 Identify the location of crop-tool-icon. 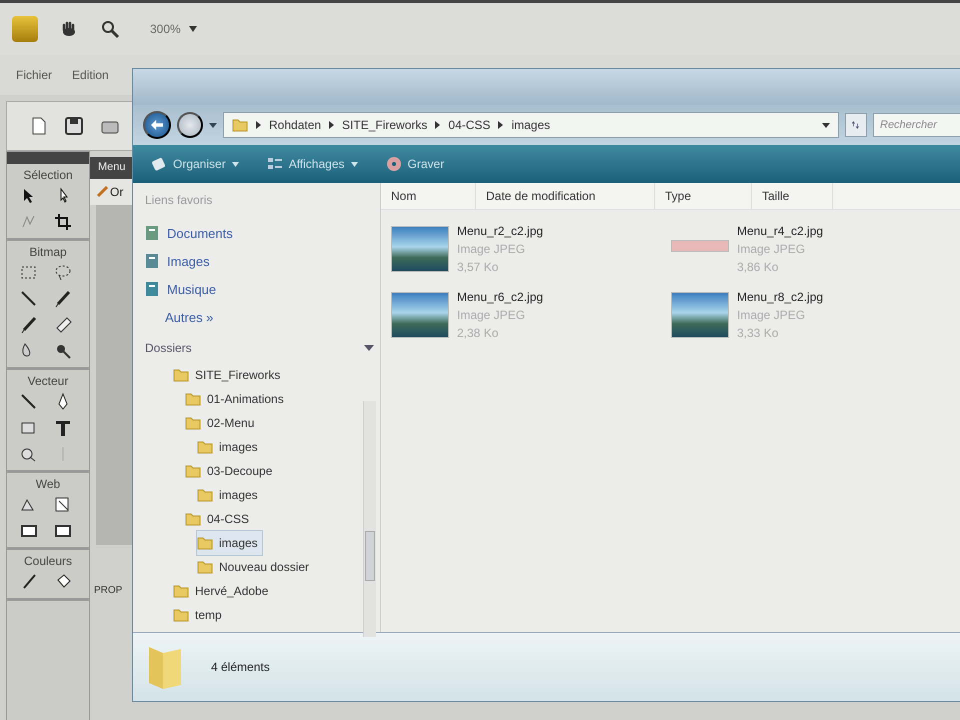
(63, 222).